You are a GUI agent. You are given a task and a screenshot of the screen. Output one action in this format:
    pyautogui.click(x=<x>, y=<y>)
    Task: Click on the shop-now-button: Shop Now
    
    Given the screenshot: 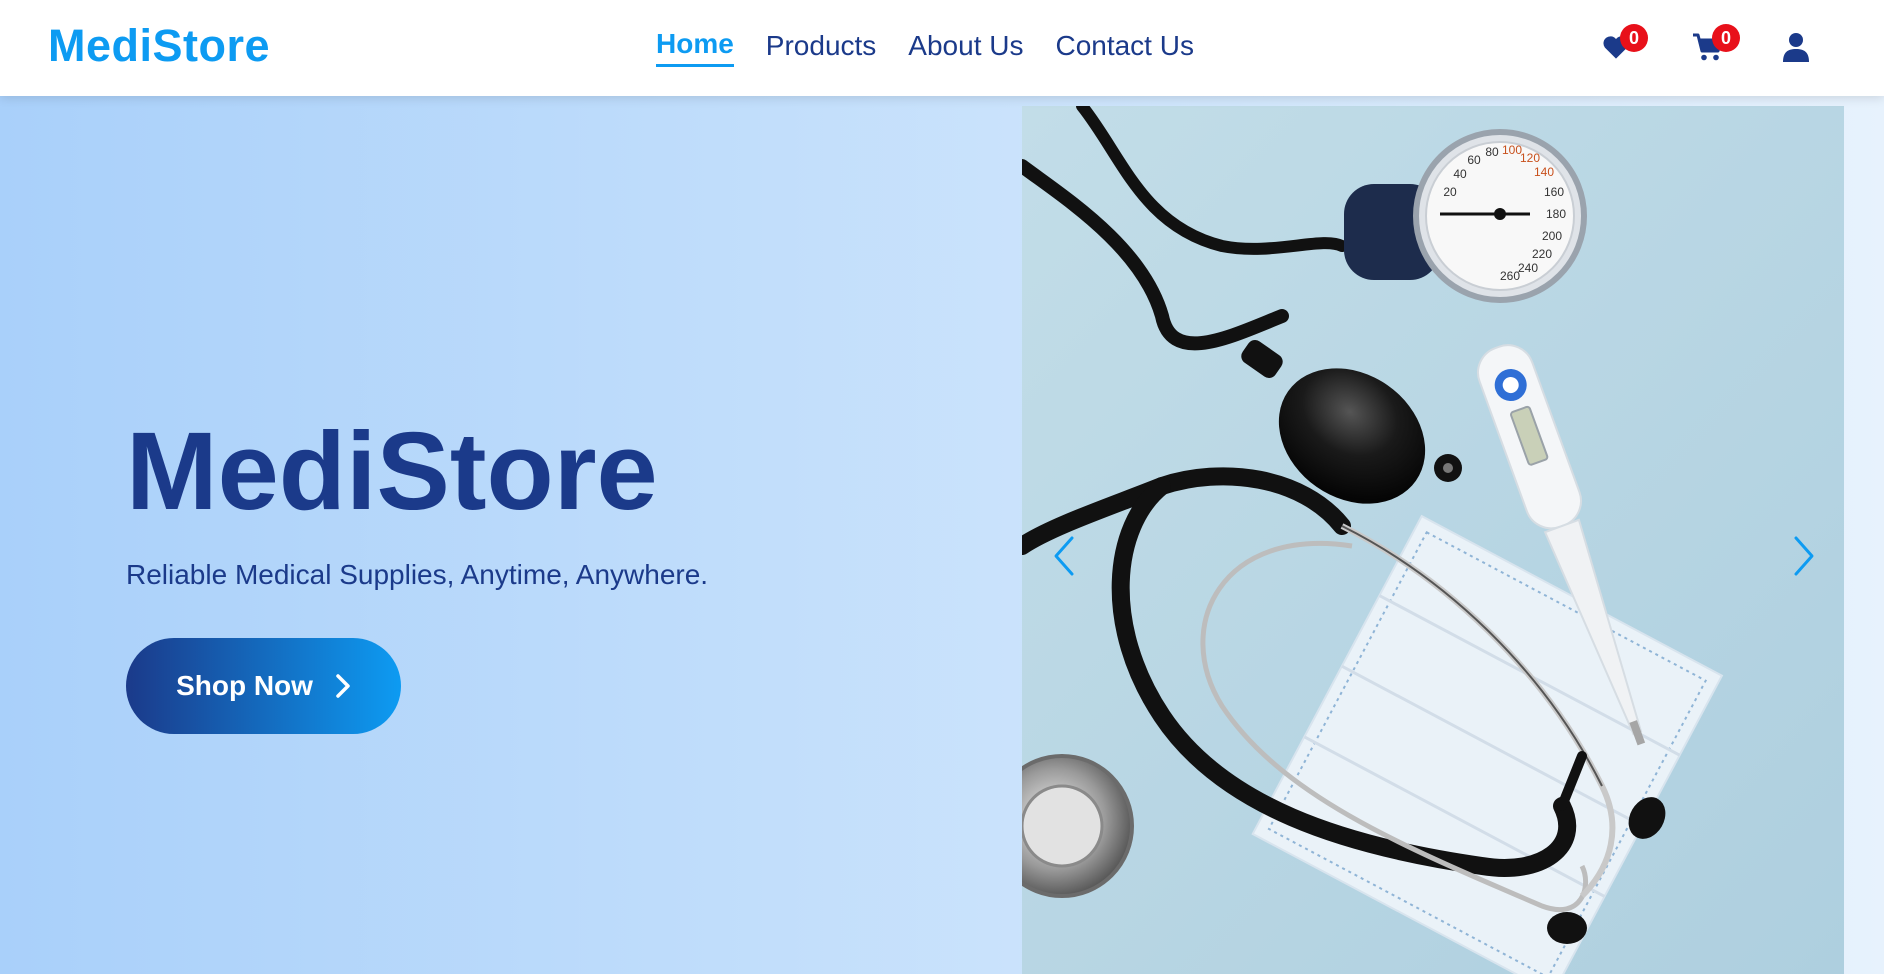 What is the action you would take?
    pyautogui.click(x=263, y=686)
    